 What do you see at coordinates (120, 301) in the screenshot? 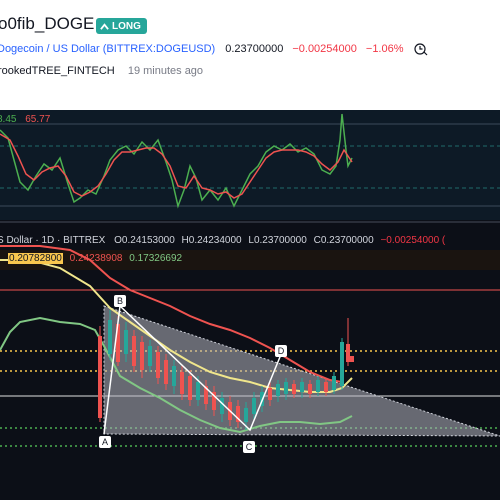
I see `point-b-label: B` at bounding box center [120, 301].